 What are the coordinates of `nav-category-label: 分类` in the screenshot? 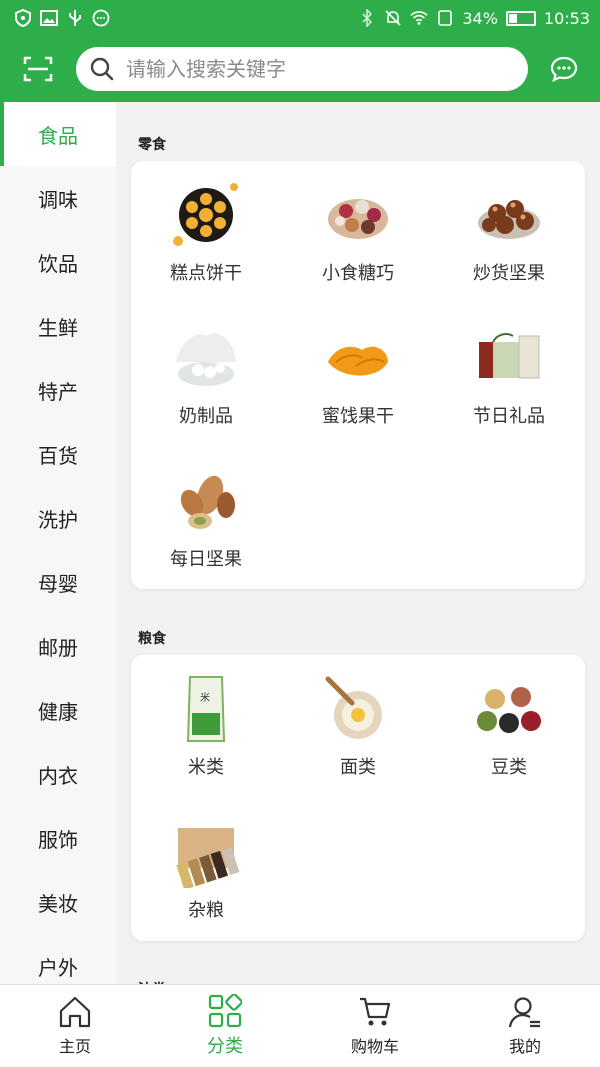 It's located at (225, 1046).